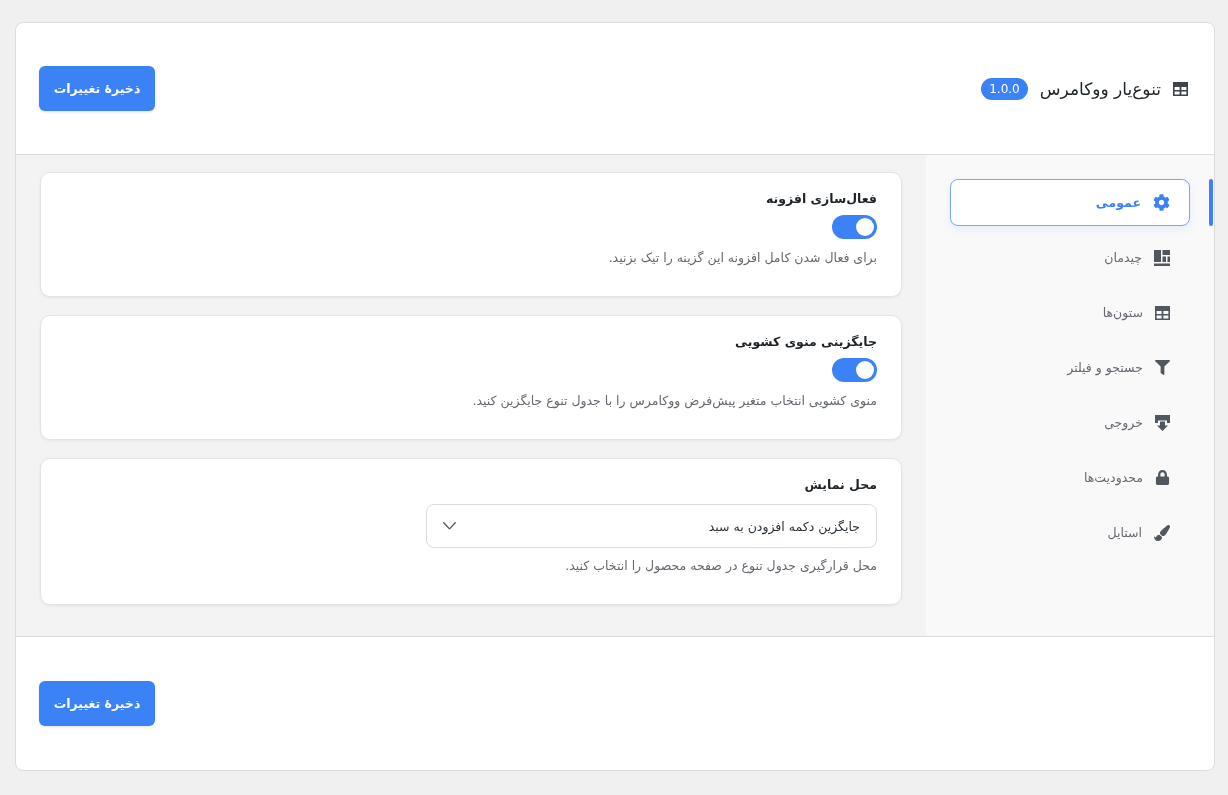  What do you see at coordinates (1162, 477) in the screenshot?
I see `lock-icon` at bounding box center [1162, 477].